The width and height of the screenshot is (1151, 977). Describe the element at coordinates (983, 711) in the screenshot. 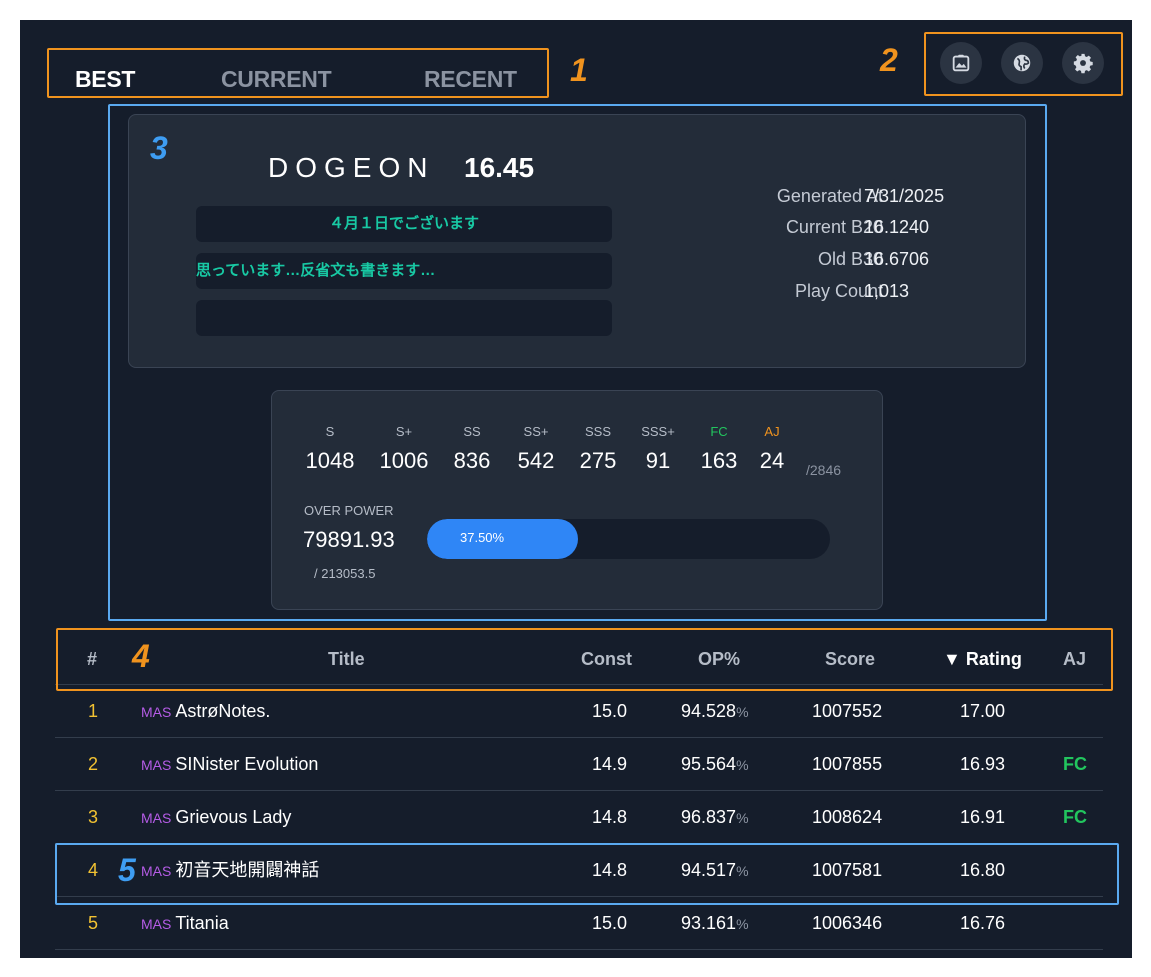

I see `row-rating: 17.00` at that location.